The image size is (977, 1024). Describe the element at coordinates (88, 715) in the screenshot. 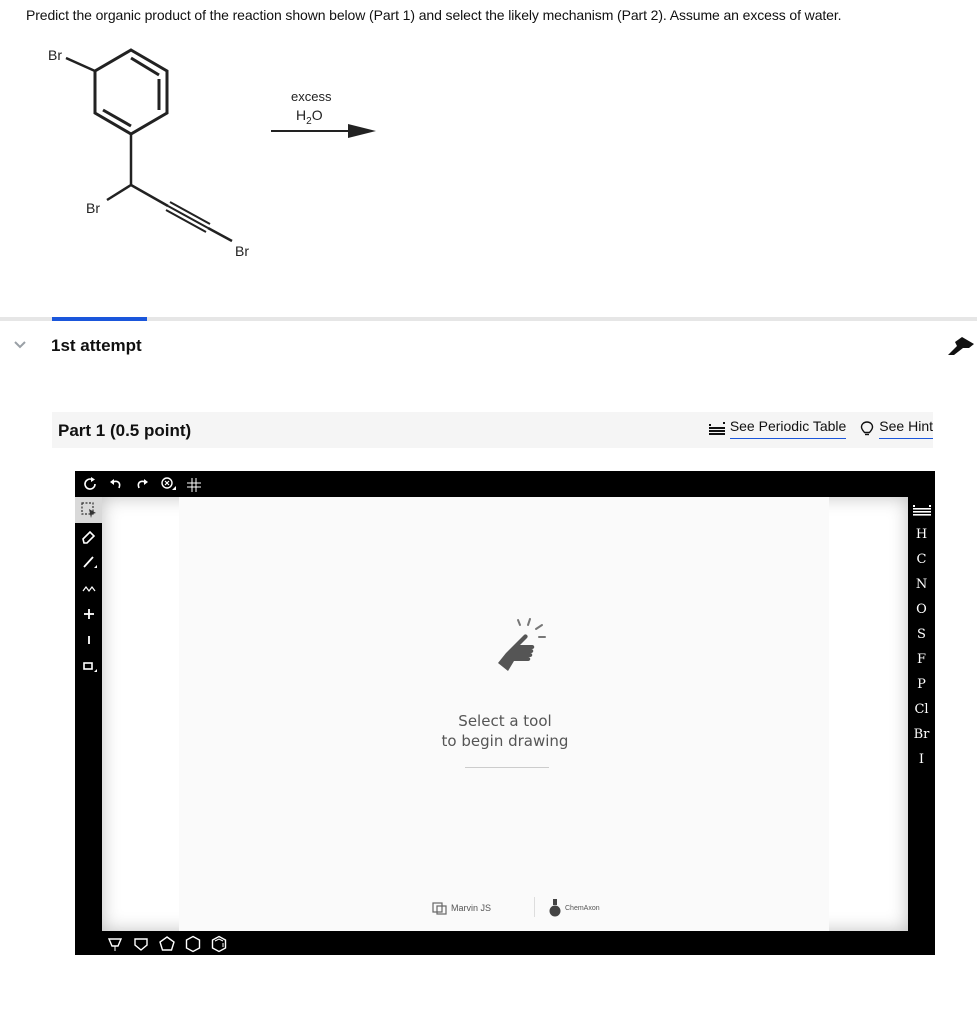

I see `editor-left-toolbar` at that location.